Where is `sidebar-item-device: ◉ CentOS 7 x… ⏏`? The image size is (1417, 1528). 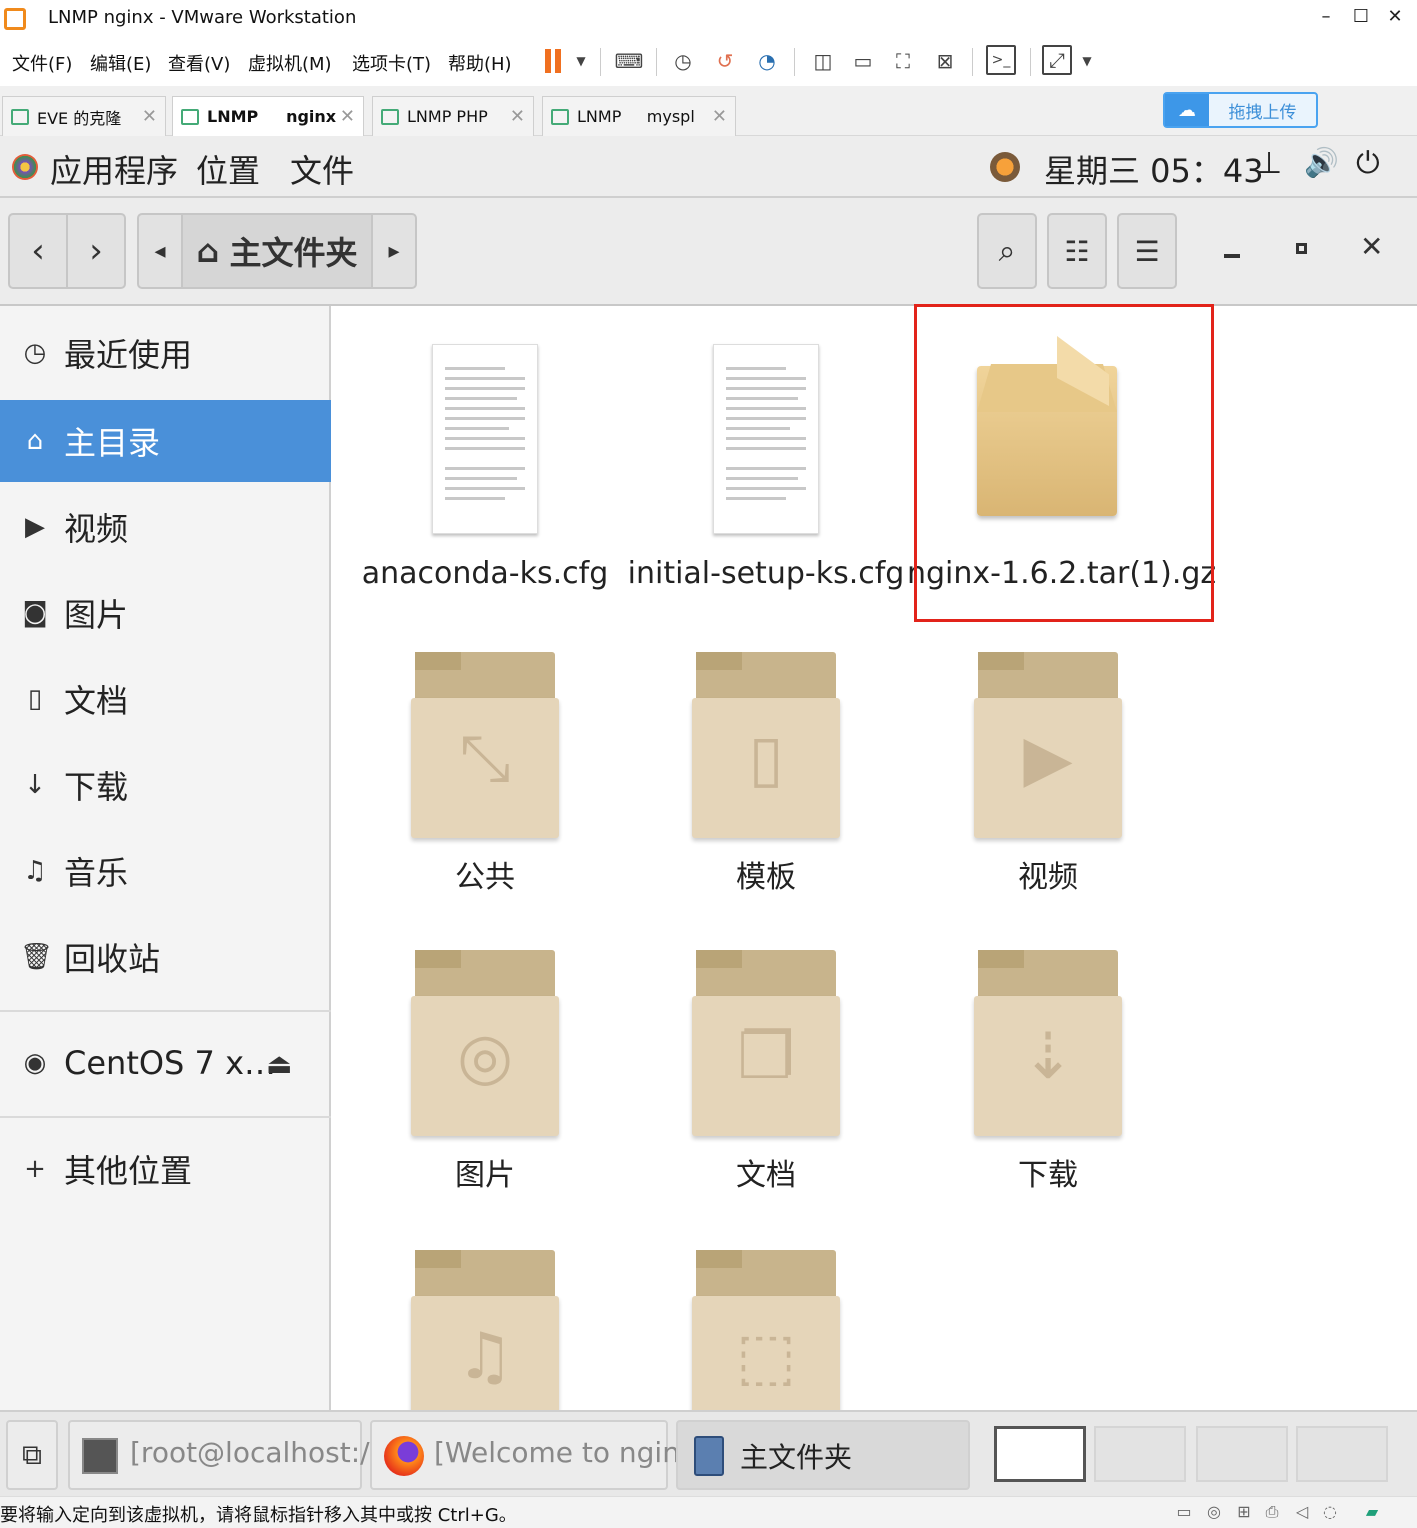
sidebar-item-device: ◉ CentOS 7 x… ⏏ is located at coordinates (165, 1063).